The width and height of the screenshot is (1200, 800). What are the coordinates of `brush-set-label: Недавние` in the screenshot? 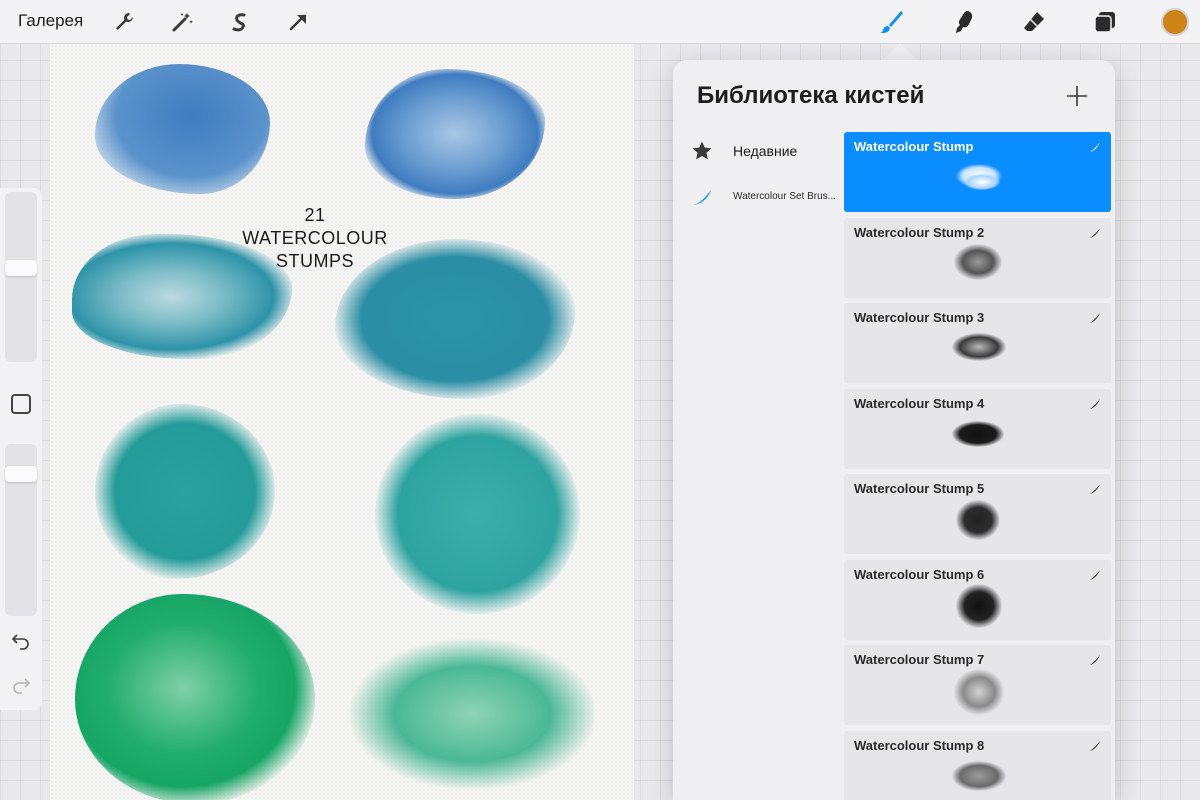 It's located at (765, 151).